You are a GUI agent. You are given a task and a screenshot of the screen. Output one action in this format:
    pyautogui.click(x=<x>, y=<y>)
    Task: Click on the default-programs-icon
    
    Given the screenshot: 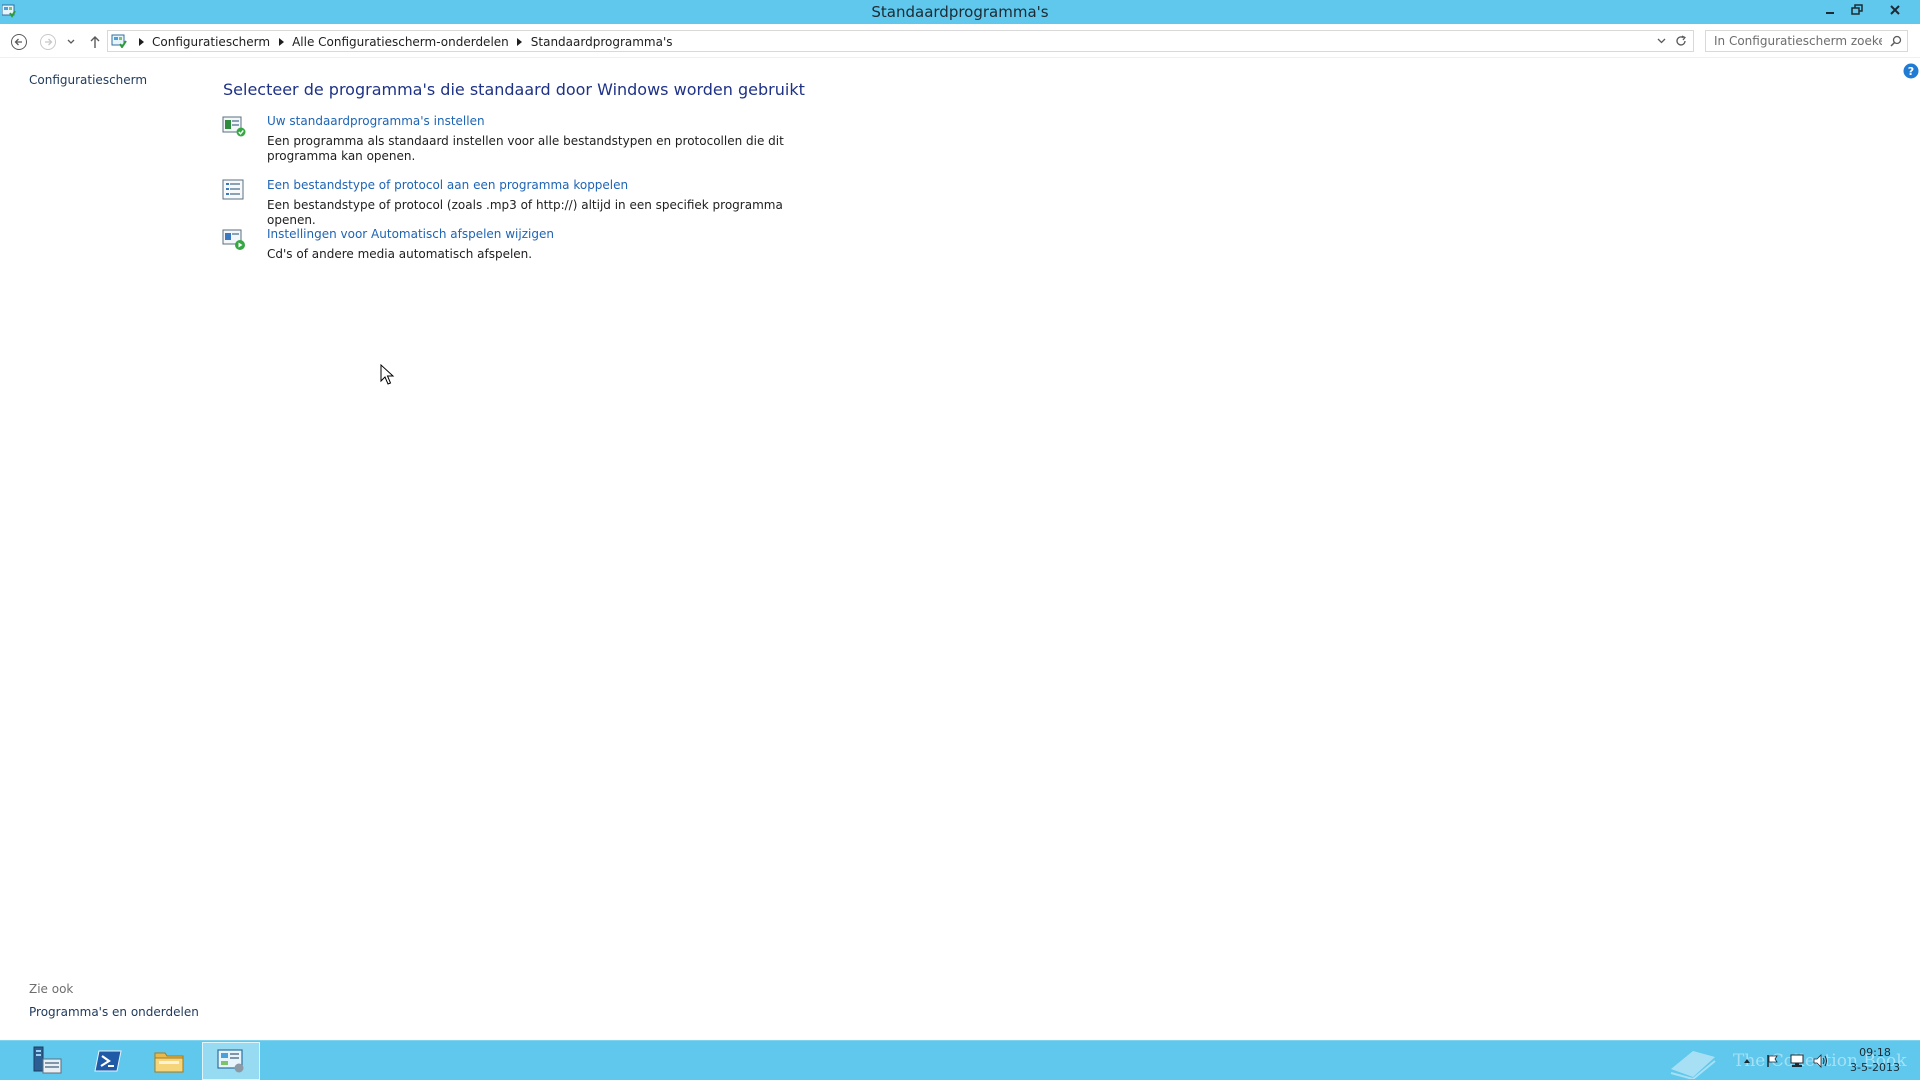 What is the action you would take?
    pyautogui.click(x=234, y=126)
    